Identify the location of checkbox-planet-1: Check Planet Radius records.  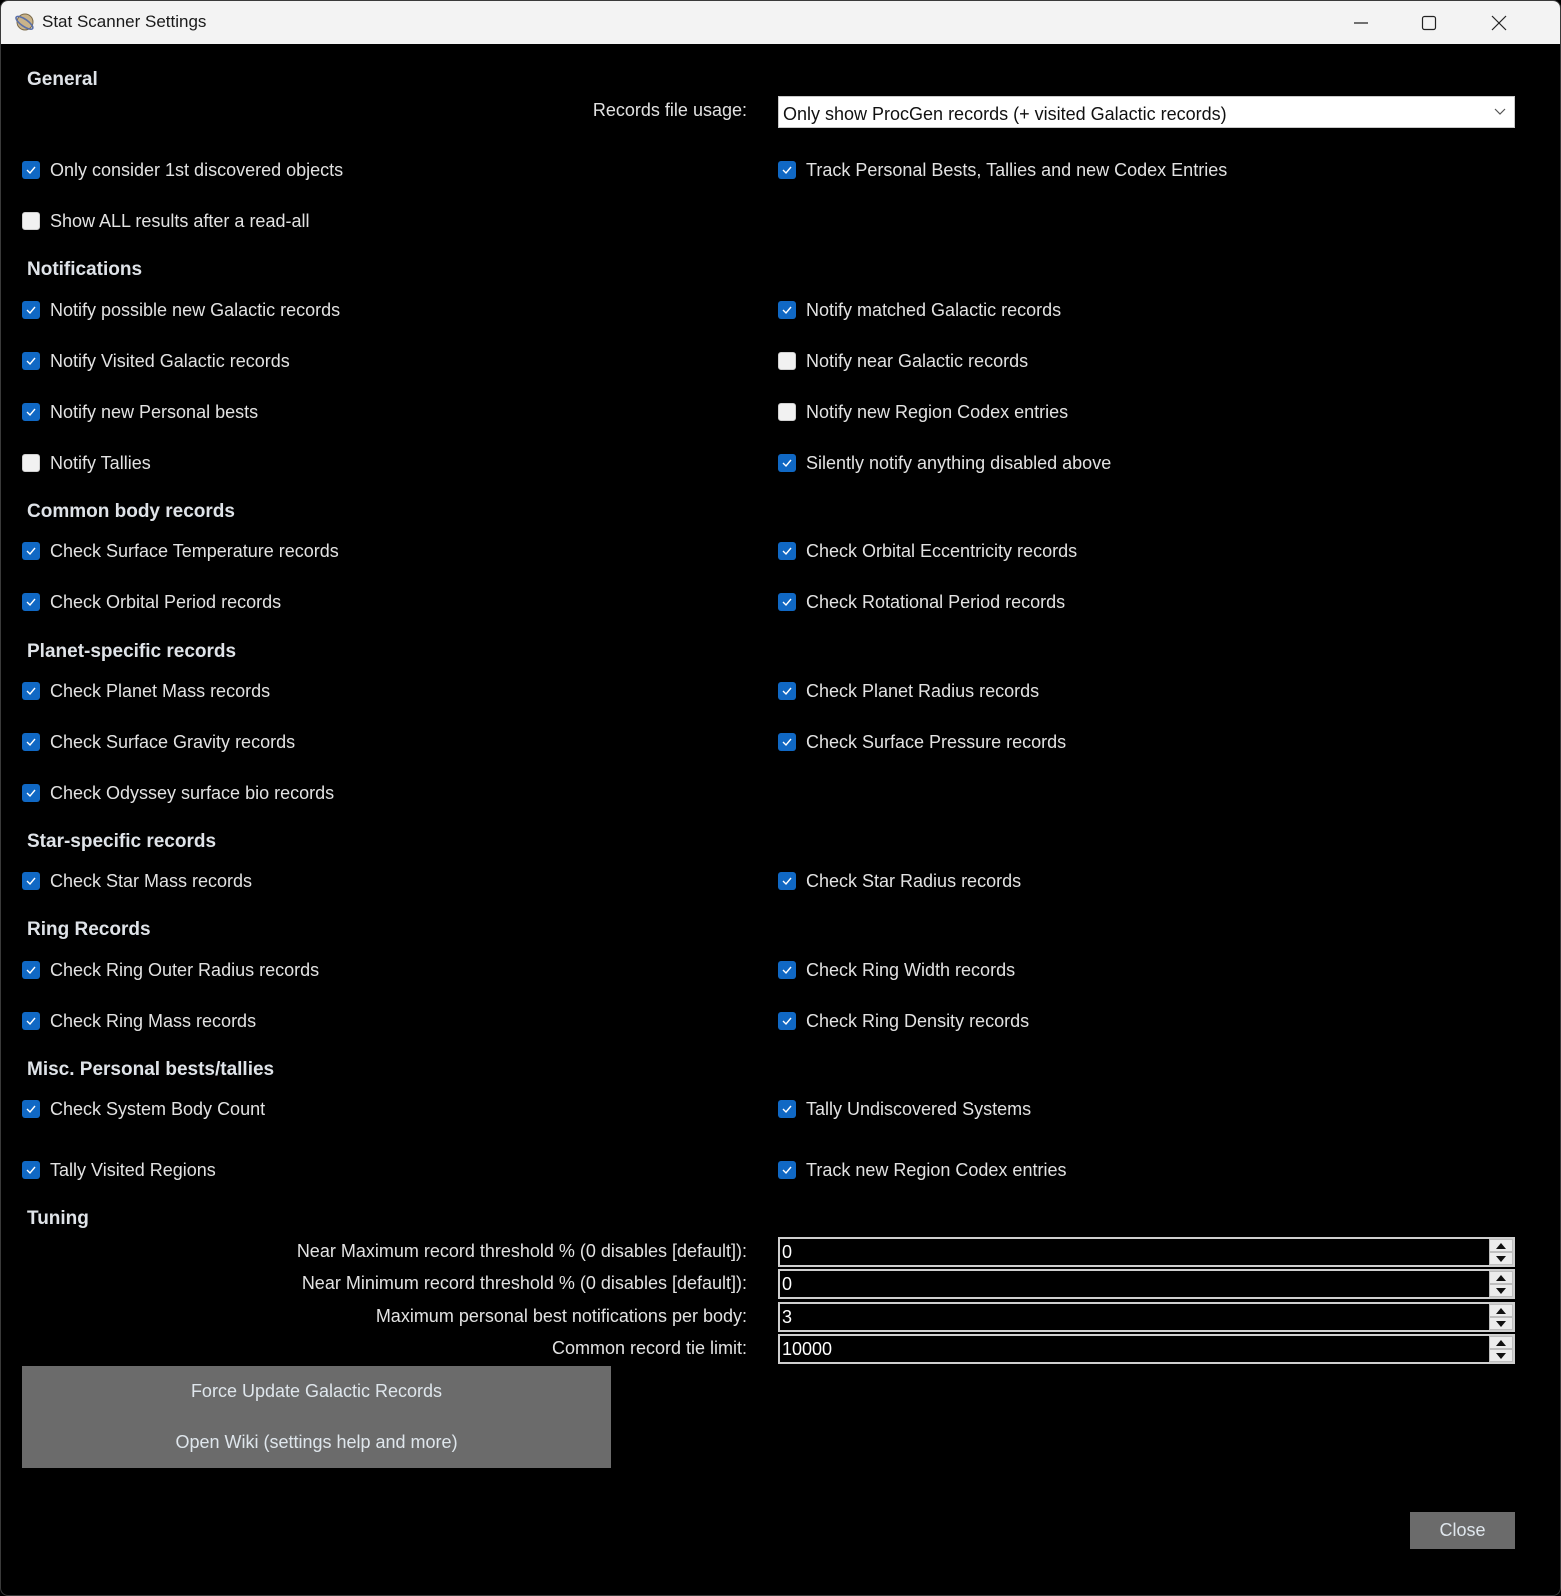
(908, 691).